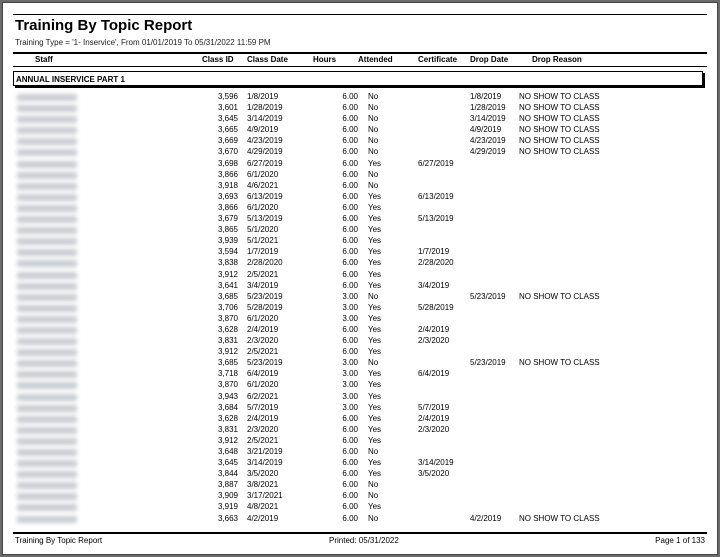 This screenshot has width=720, height=557. I want to click on table-row: 3,870 6/1/2020 3.00 Yes, so click(361, 385).